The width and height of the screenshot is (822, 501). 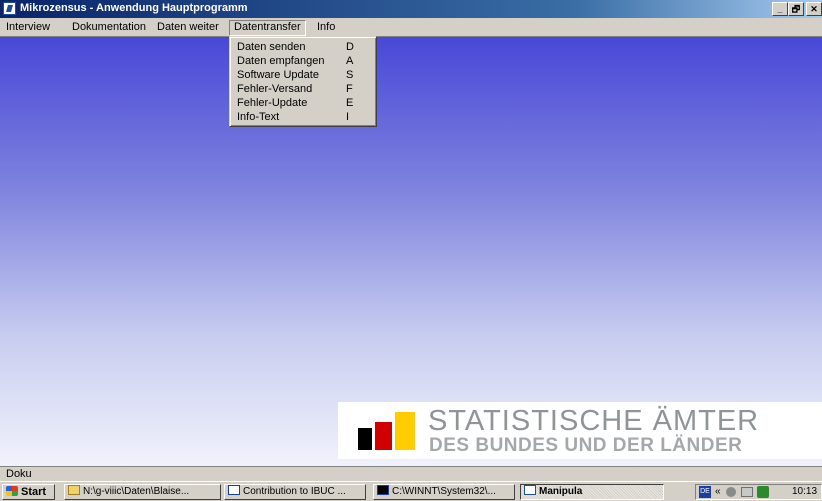 I want to click on language-indicator: DE, so click(x=705, y=492).